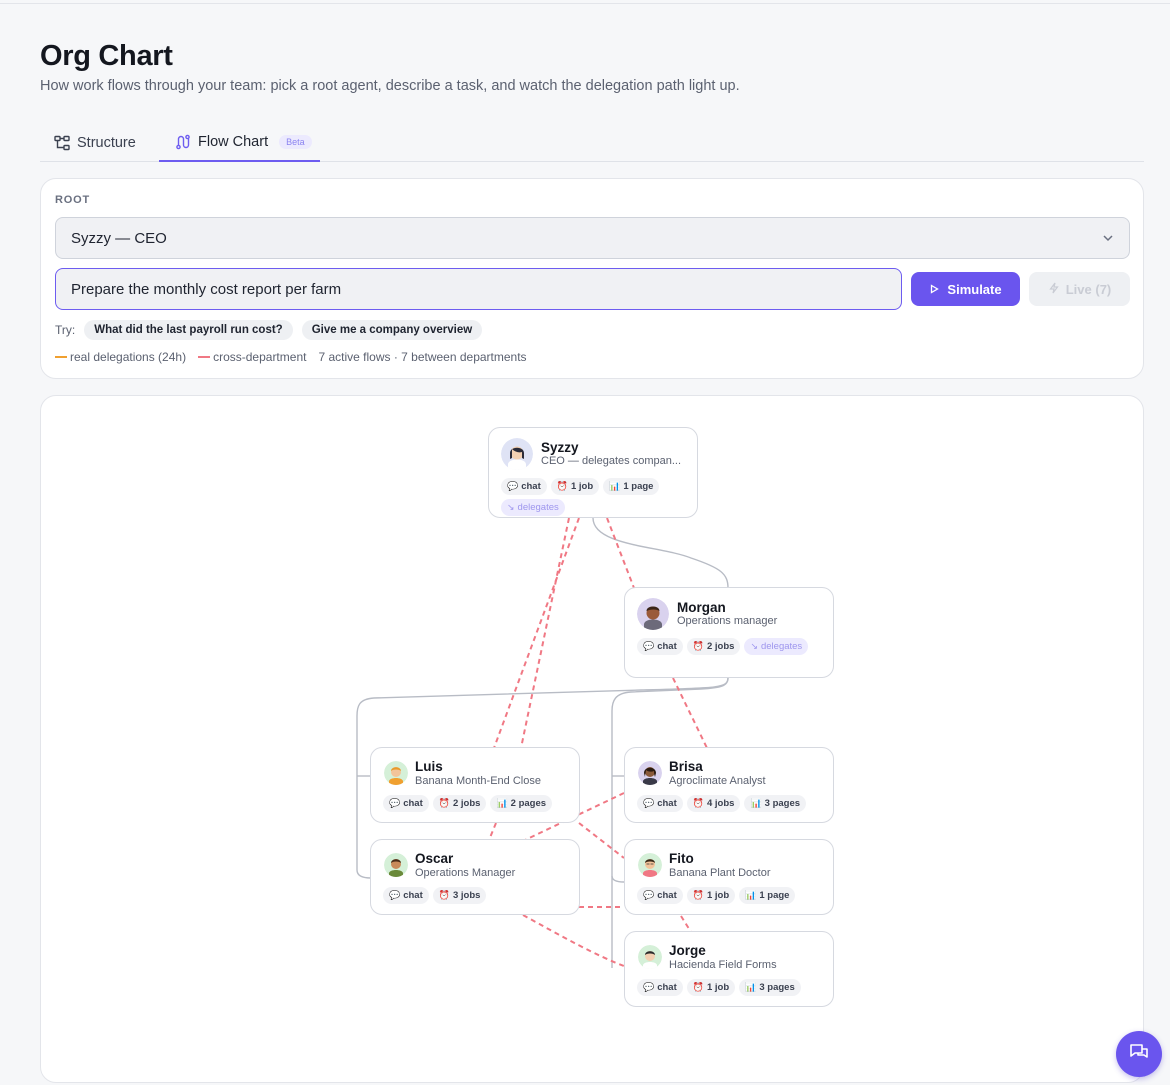  I want to click on node-role: Hacienda Field Forms, so click(723, 965).